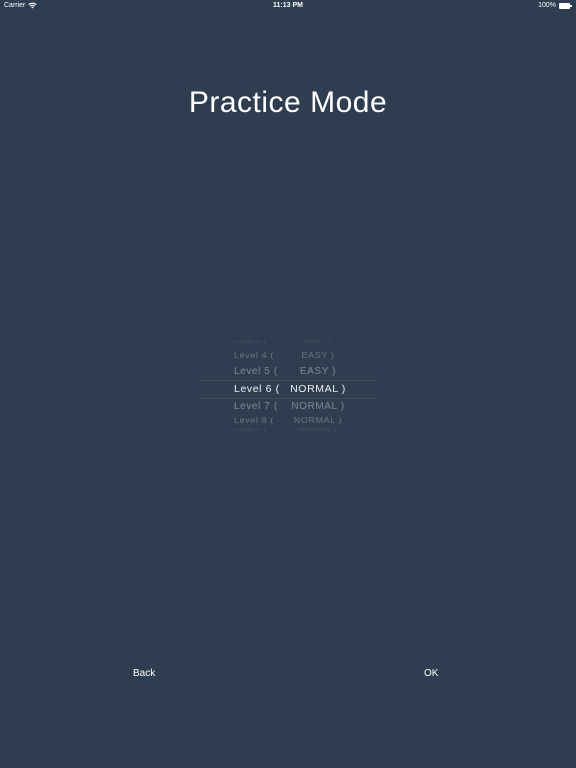  What do you see at coordinates (288, 102) in the screenshot?
I see `page-title: Practice Mode` at bounding box center [288, 102].